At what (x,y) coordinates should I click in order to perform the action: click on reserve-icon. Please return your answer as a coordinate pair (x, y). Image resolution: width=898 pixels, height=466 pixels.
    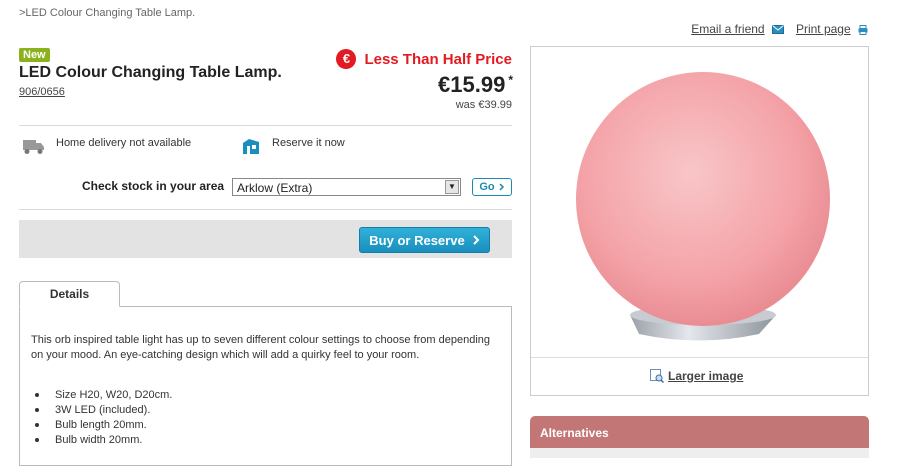
    Looking at the image, I should click on (251, 146).